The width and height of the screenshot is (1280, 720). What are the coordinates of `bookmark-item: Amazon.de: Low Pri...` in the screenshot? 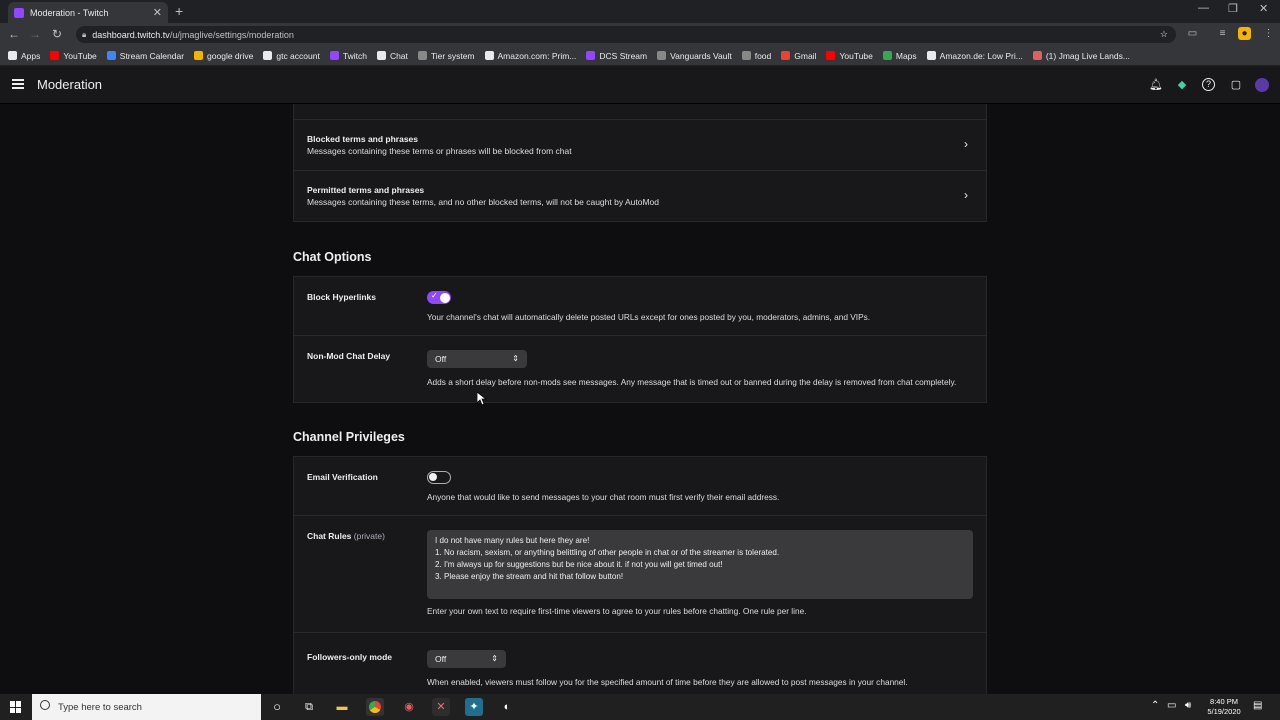 It's located at (974, 56).